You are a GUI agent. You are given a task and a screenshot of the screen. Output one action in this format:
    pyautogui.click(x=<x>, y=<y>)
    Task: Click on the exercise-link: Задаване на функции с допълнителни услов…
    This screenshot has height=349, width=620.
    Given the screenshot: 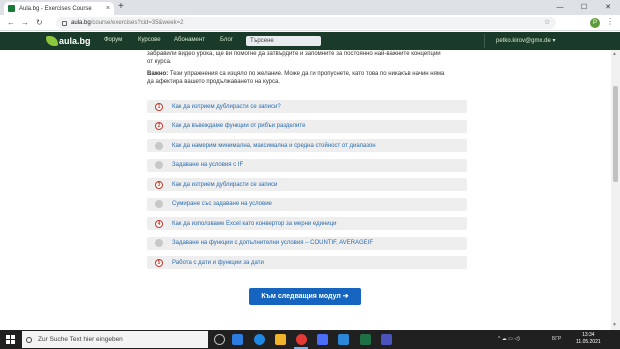 What is the action you would take?
    pyautogui.click(x=272, y=243)
    